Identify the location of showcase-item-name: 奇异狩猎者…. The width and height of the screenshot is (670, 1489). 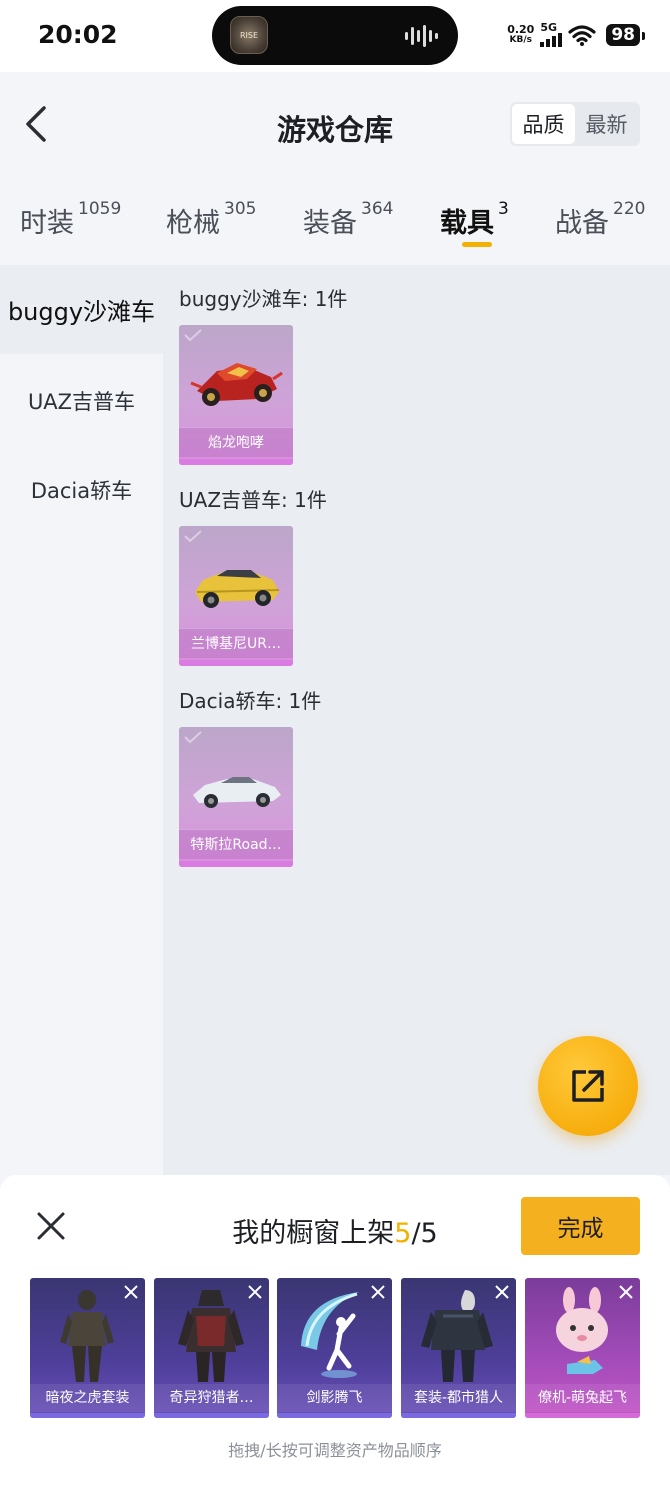
(211, 1398).